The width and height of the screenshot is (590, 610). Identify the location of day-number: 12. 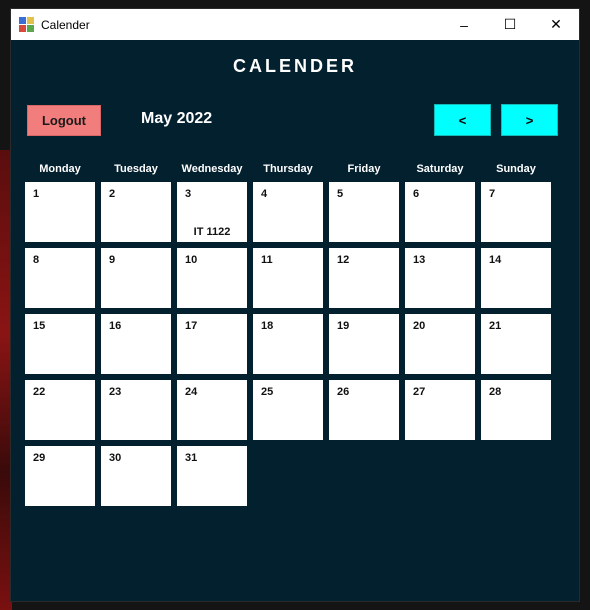
(343, 260).